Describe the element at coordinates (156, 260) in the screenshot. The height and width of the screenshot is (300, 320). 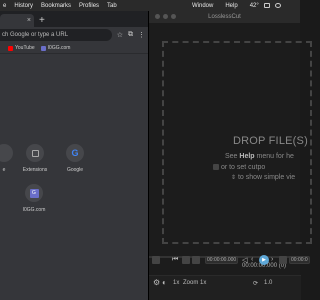
I see `step-back-icon` at that location.